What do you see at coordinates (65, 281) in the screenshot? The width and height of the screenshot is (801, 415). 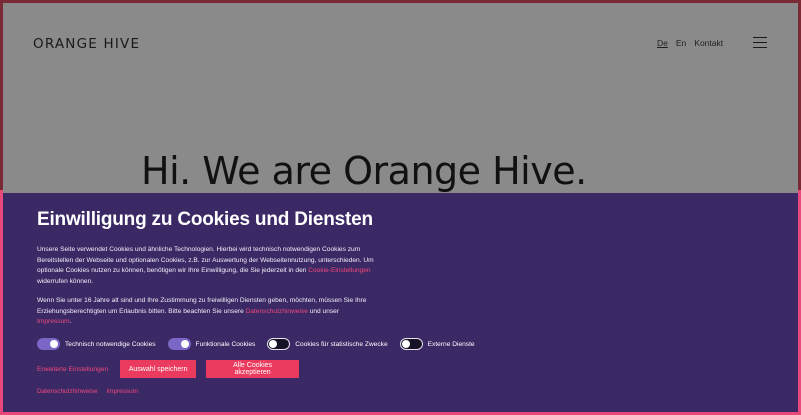 I see `consent-intro-end: widerrufen können.` at bounding box center [65, 281].